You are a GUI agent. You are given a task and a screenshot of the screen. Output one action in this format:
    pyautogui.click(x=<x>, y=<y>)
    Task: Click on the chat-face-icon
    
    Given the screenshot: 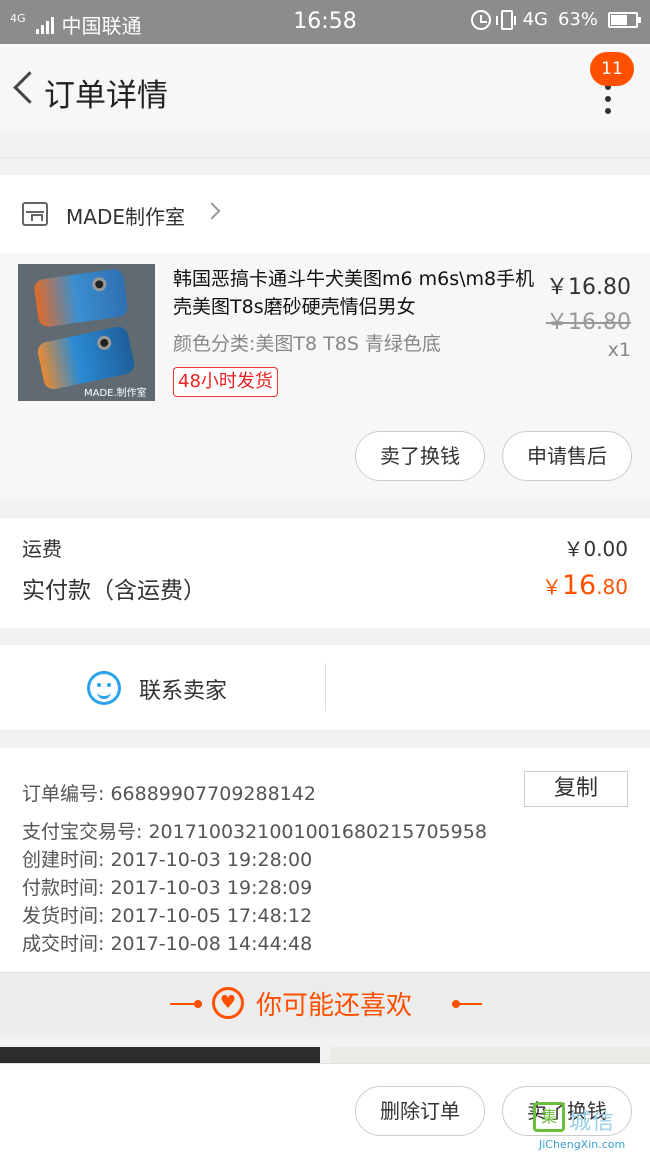 What is the action you would take?
    pyautogui.click(x=104, y=688)
    